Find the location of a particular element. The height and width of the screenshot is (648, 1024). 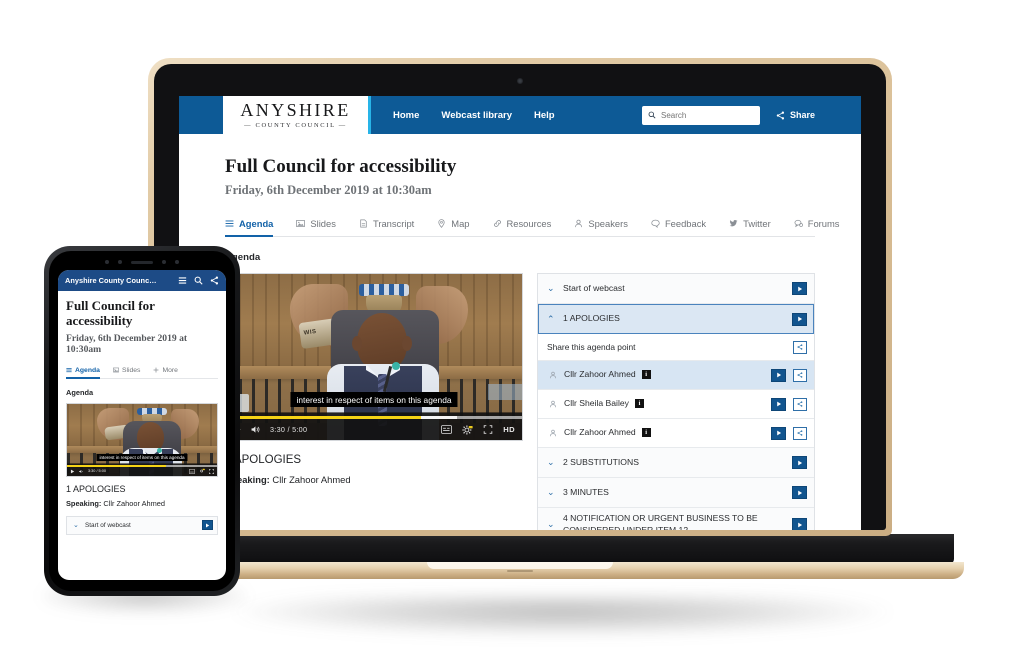

video-right-controls: HD is located at coordinates (478, 429).